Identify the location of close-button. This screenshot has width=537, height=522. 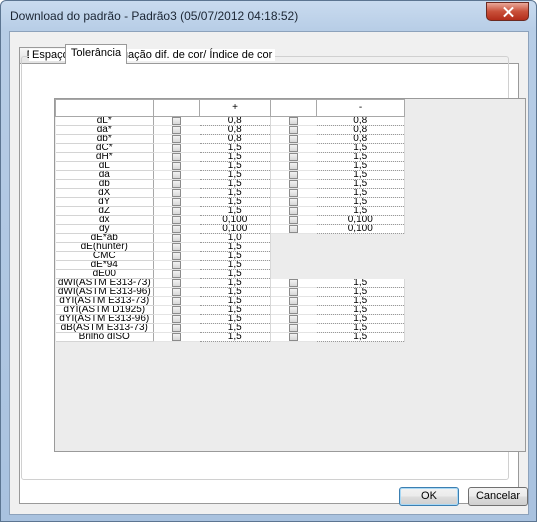
(507, 11).